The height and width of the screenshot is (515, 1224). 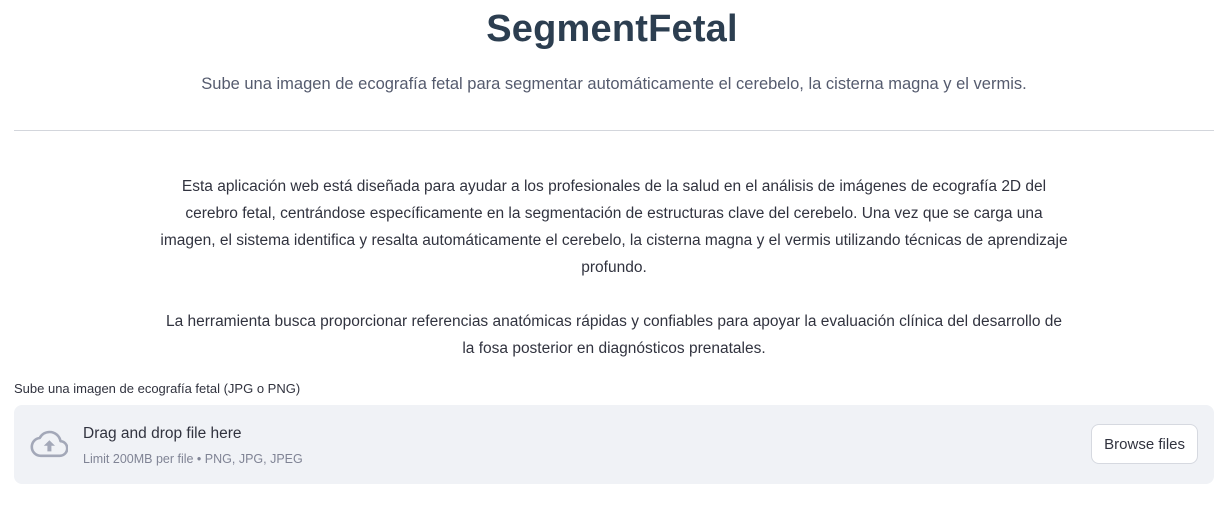 I want to click on dropzone-limit-text: Limit 200MB per file • PNG, JPG, JPEG, so click(x=193, y=459).